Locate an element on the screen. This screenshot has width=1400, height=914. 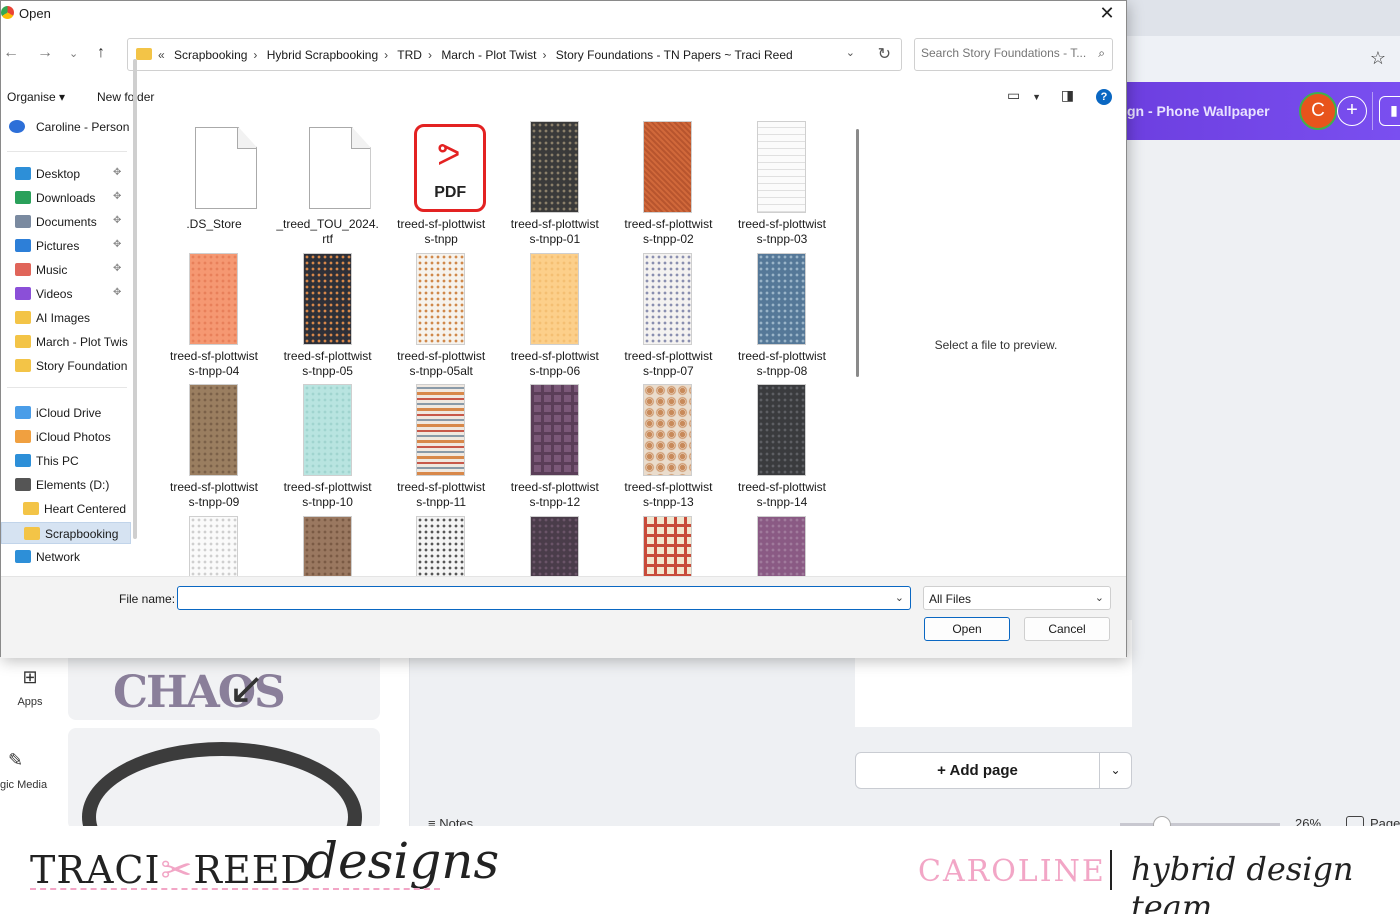
file-name: treed-sf-plottwist s-tnpp-09 is located at coordinates (214, 494).